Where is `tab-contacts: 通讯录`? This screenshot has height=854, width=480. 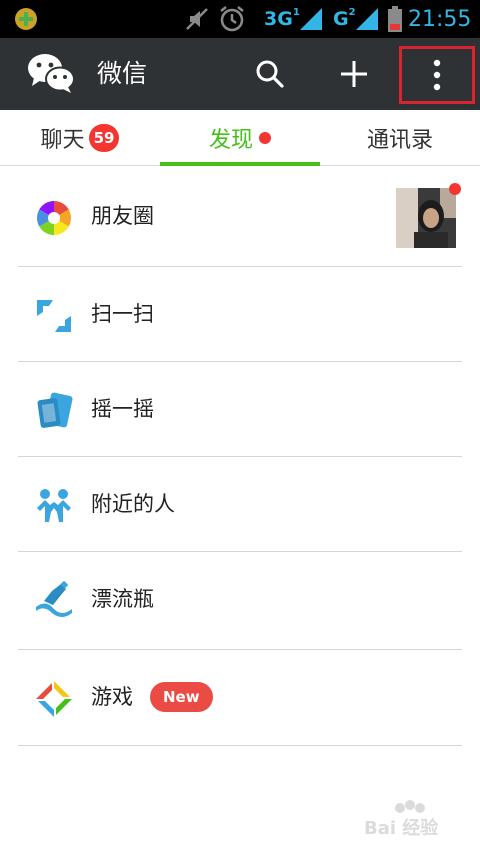 tab-contacts: 通讯录 is located at coordinates (400, 138).